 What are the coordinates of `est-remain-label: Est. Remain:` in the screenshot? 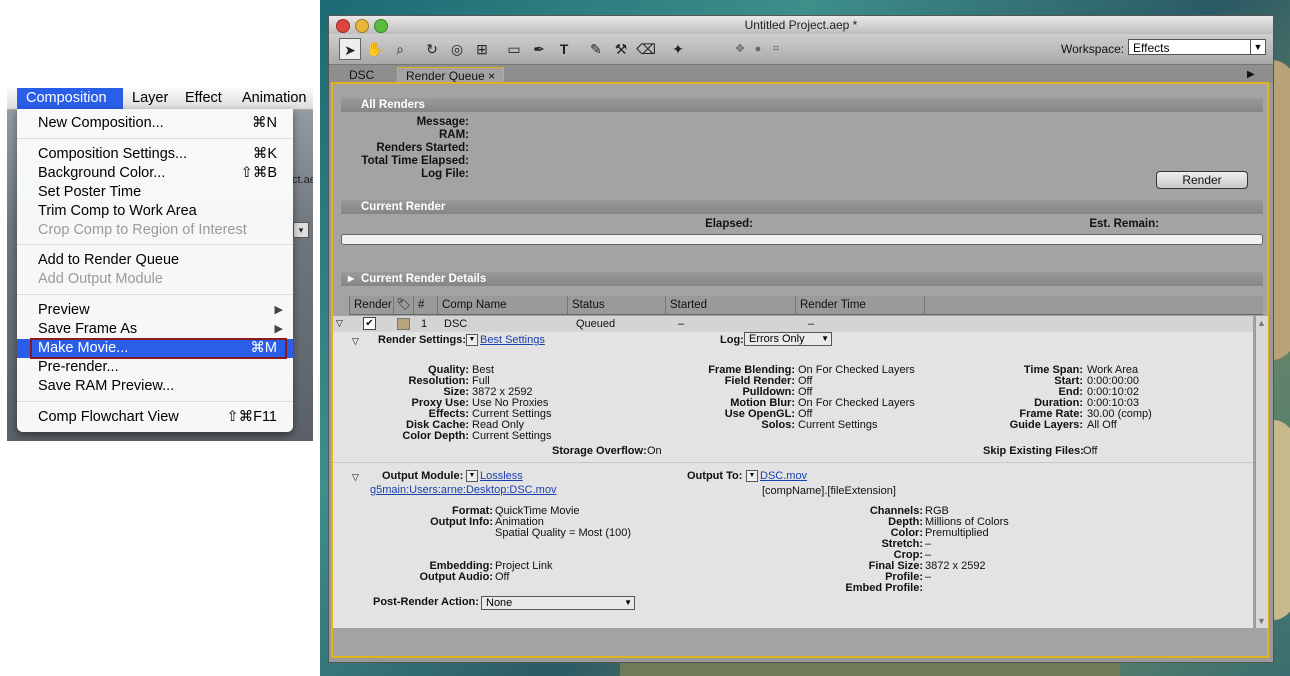 It's located at (1124, 224).